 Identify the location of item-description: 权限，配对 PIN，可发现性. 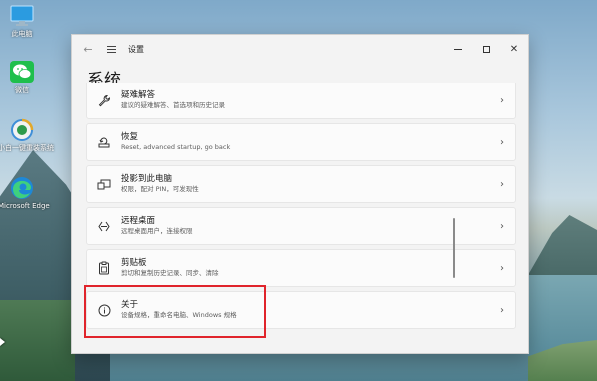
(160, 188).